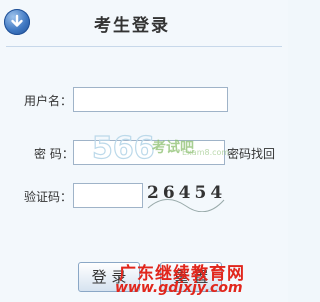 The height and width of the screenshot is (302, 320). I want to click on password-label: 密 码：, so click(54, 154).